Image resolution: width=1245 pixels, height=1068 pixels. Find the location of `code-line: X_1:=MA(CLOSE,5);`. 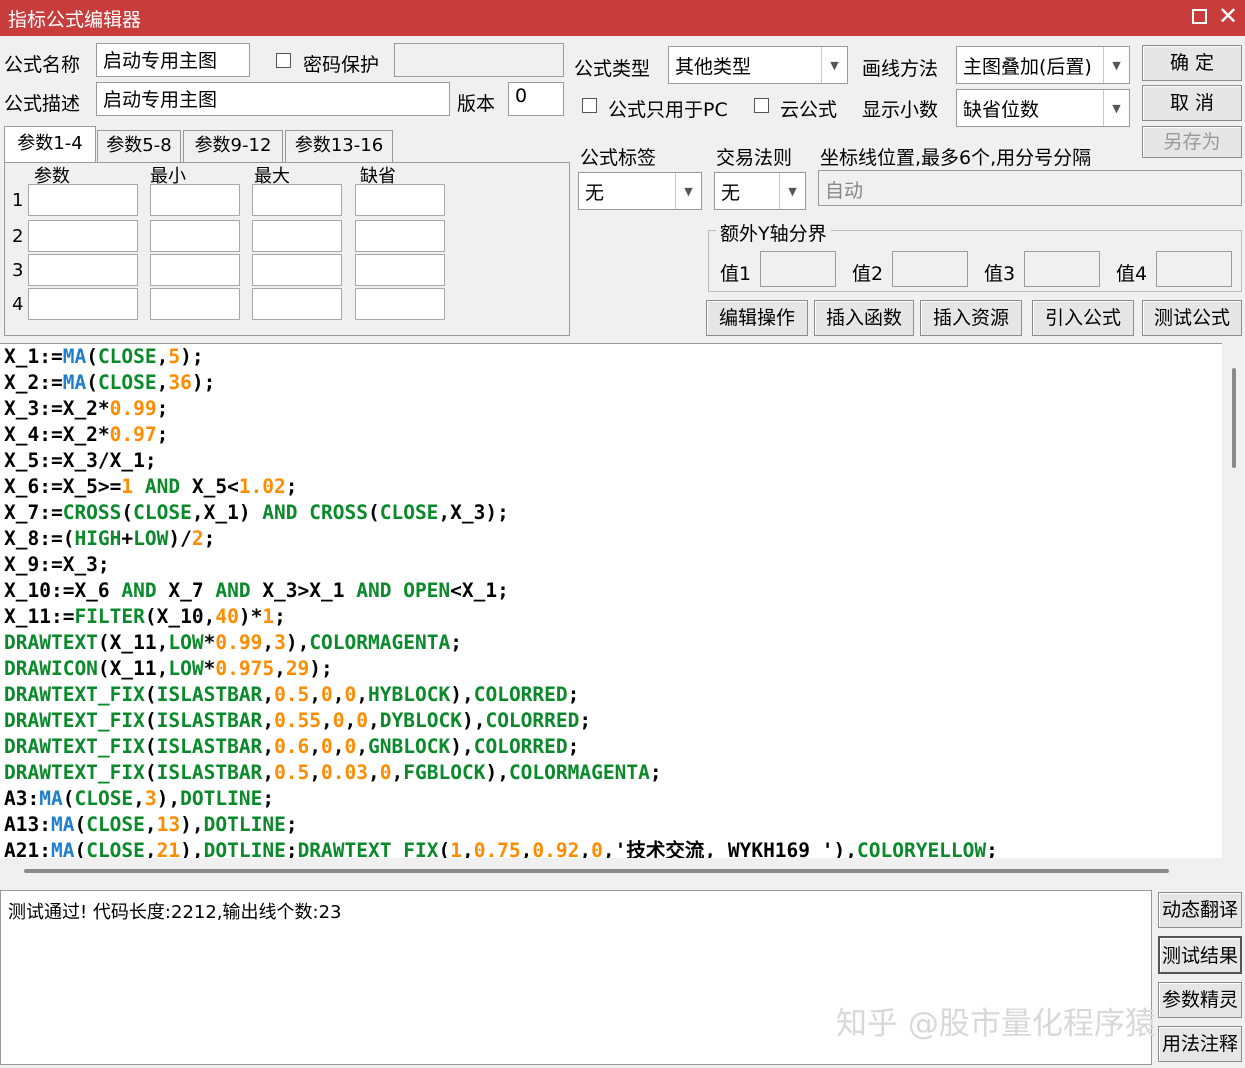

code-line: X_1:=MA(CLOSE,5); is located at coordinates (613, 357).